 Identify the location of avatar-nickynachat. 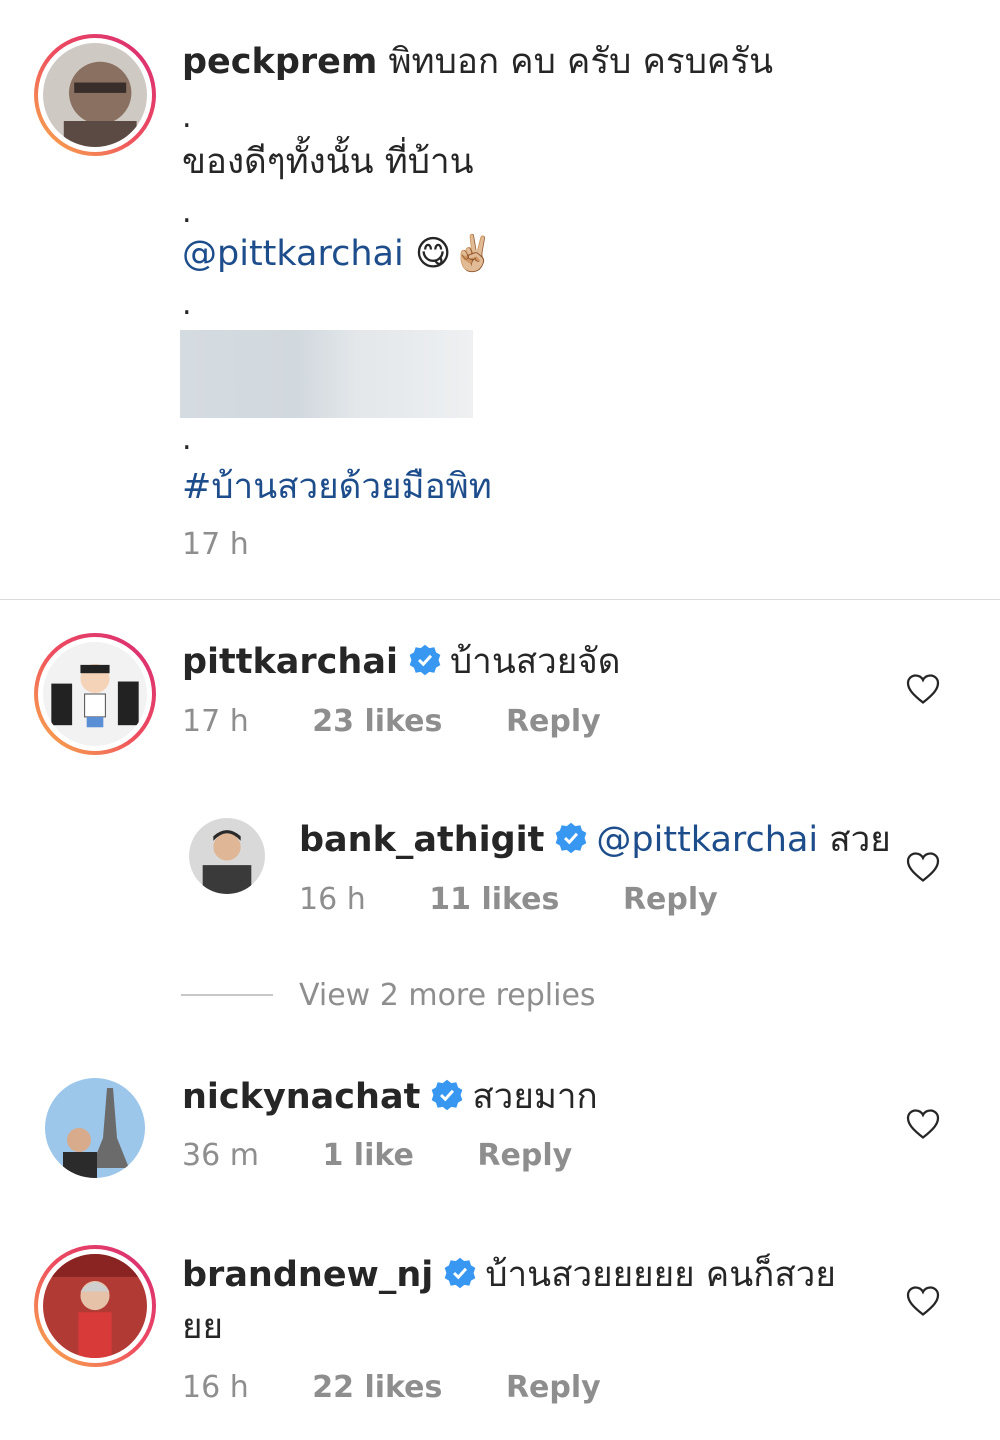
(95, 1128).